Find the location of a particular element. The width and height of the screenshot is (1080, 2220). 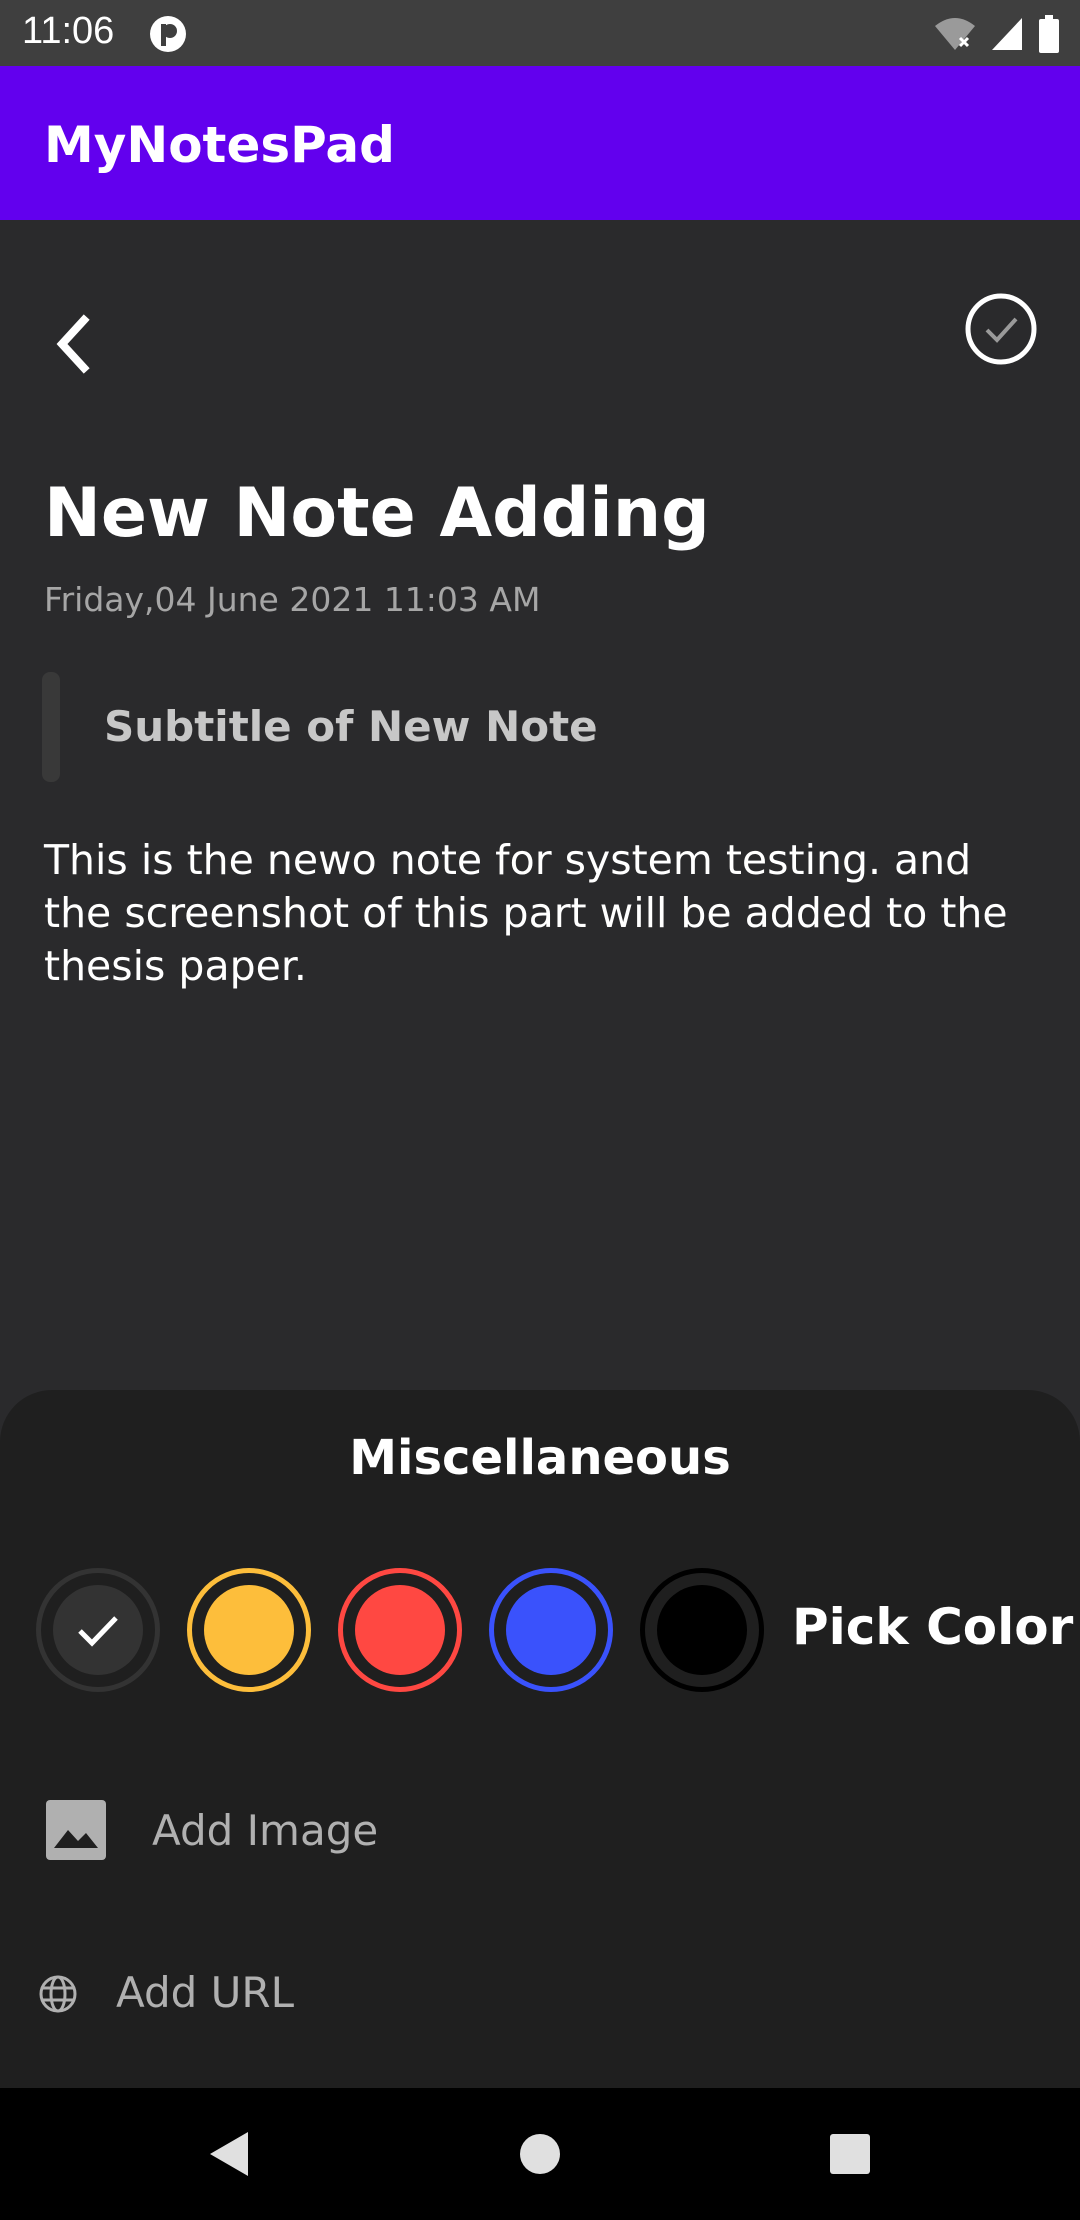

app-bar: MyNotesPad is located at coordinates (540, 143).